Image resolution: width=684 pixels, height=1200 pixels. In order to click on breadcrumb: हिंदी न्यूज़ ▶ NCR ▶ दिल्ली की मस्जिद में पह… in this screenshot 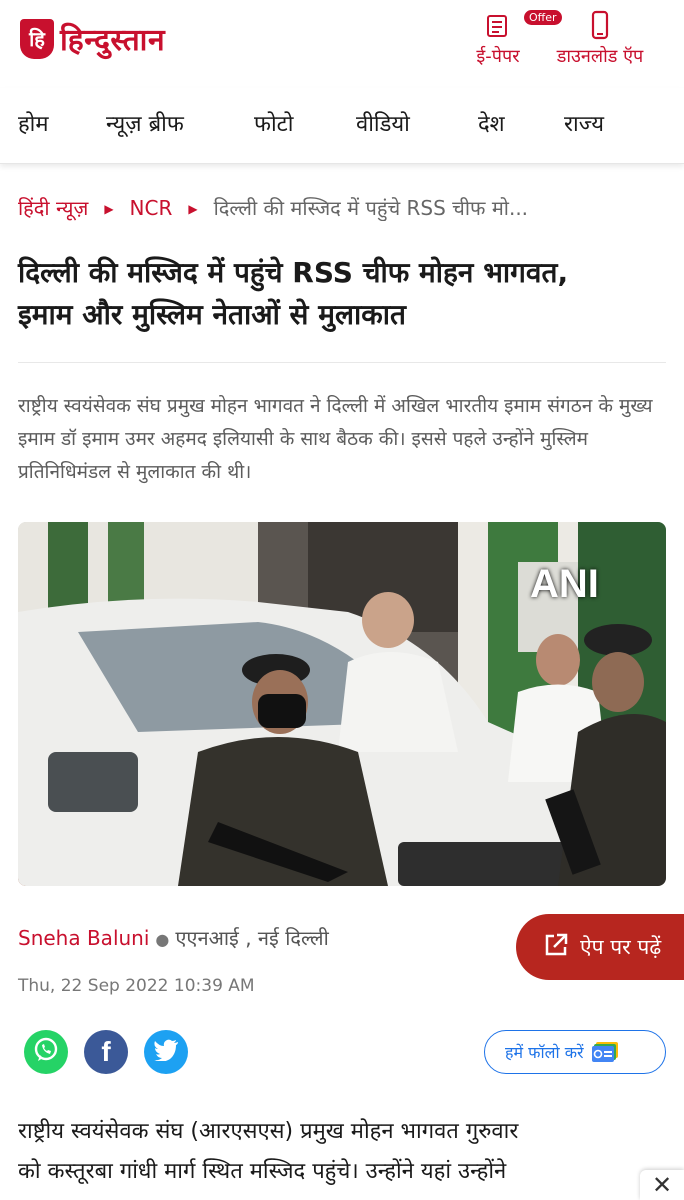, I will do `click(343, 207)`.